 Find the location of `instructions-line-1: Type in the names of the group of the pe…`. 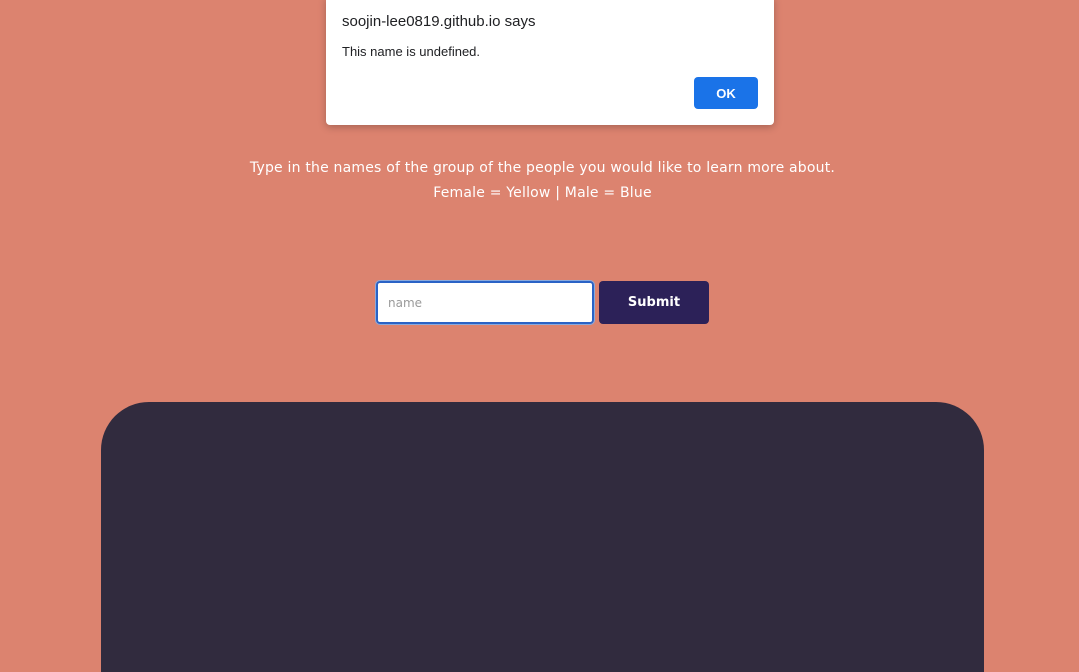

instructions-line-1: Type in the names of the group of the pe… is located at coordinates (542, 168).